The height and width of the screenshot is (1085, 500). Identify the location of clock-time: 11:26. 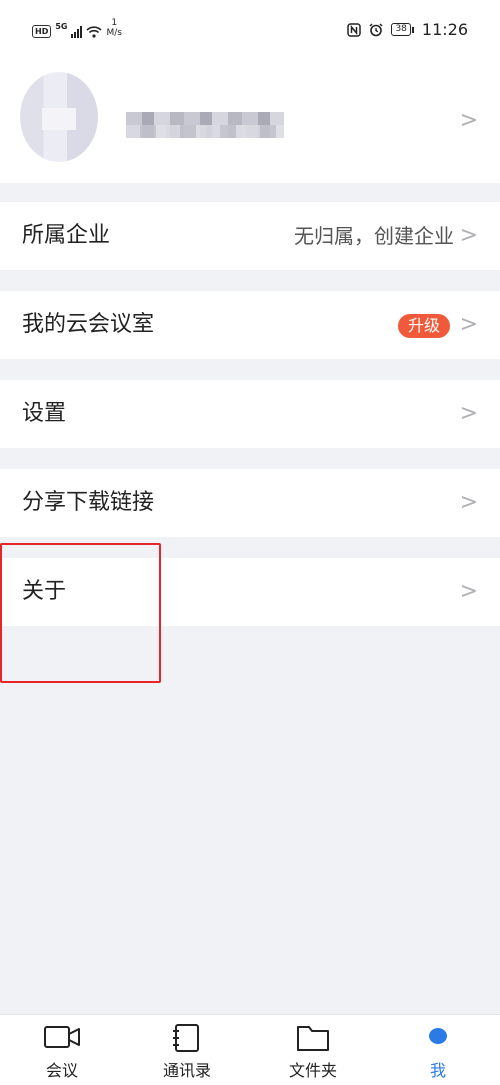
(444, 29).